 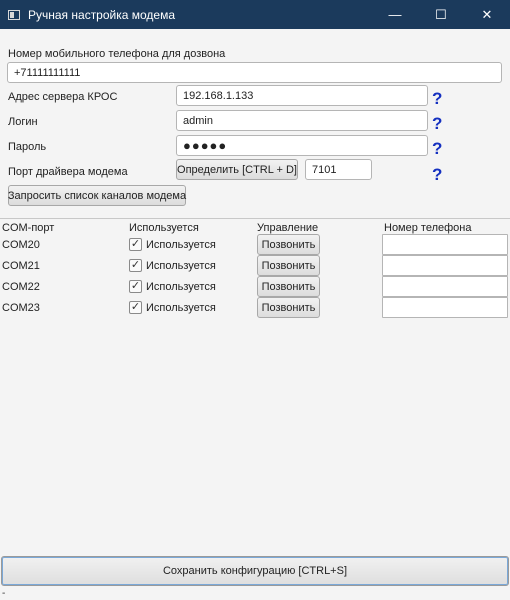 What do you see at coordinates (164, 228) in the screenshot?
I see `header-used: Используется` at bounding box center [164, 228].